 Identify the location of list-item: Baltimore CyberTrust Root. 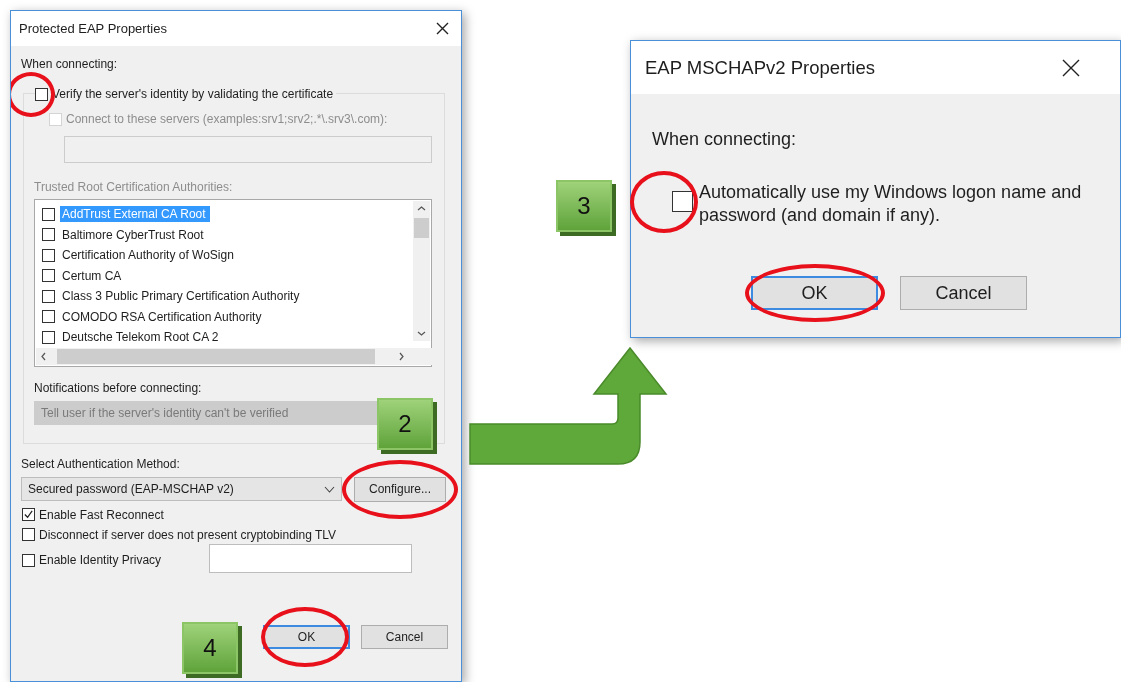
(134, 234).